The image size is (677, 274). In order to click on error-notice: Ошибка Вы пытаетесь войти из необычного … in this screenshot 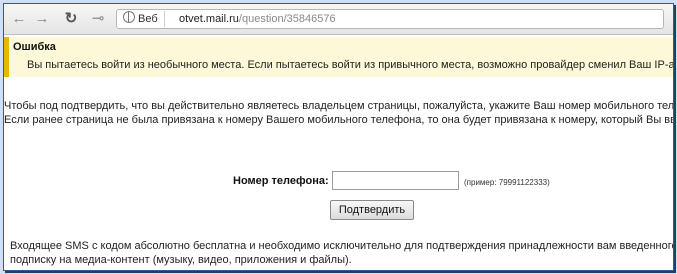, I will do `click(338, 57)`.